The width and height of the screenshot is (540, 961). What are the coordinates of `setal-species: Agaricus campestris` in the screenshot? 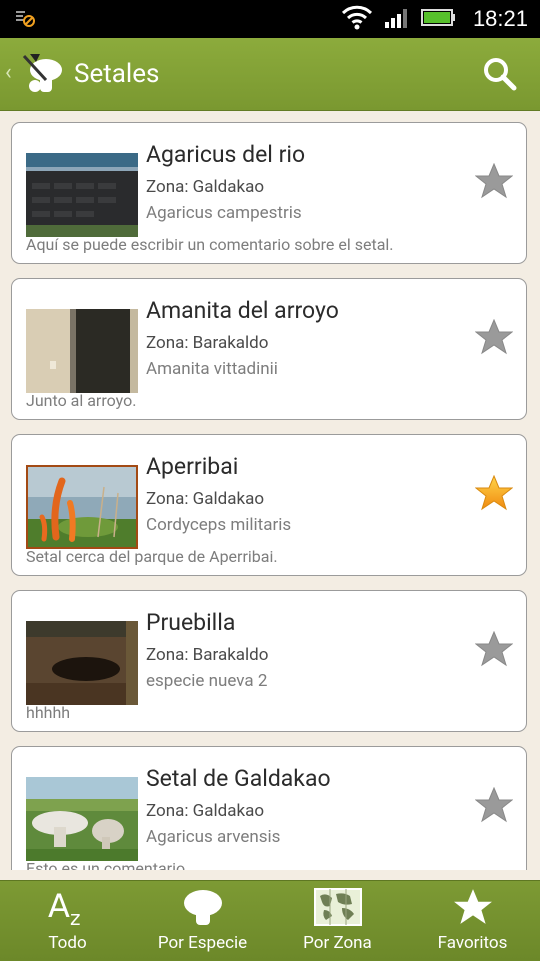 It's located at (224, 213).